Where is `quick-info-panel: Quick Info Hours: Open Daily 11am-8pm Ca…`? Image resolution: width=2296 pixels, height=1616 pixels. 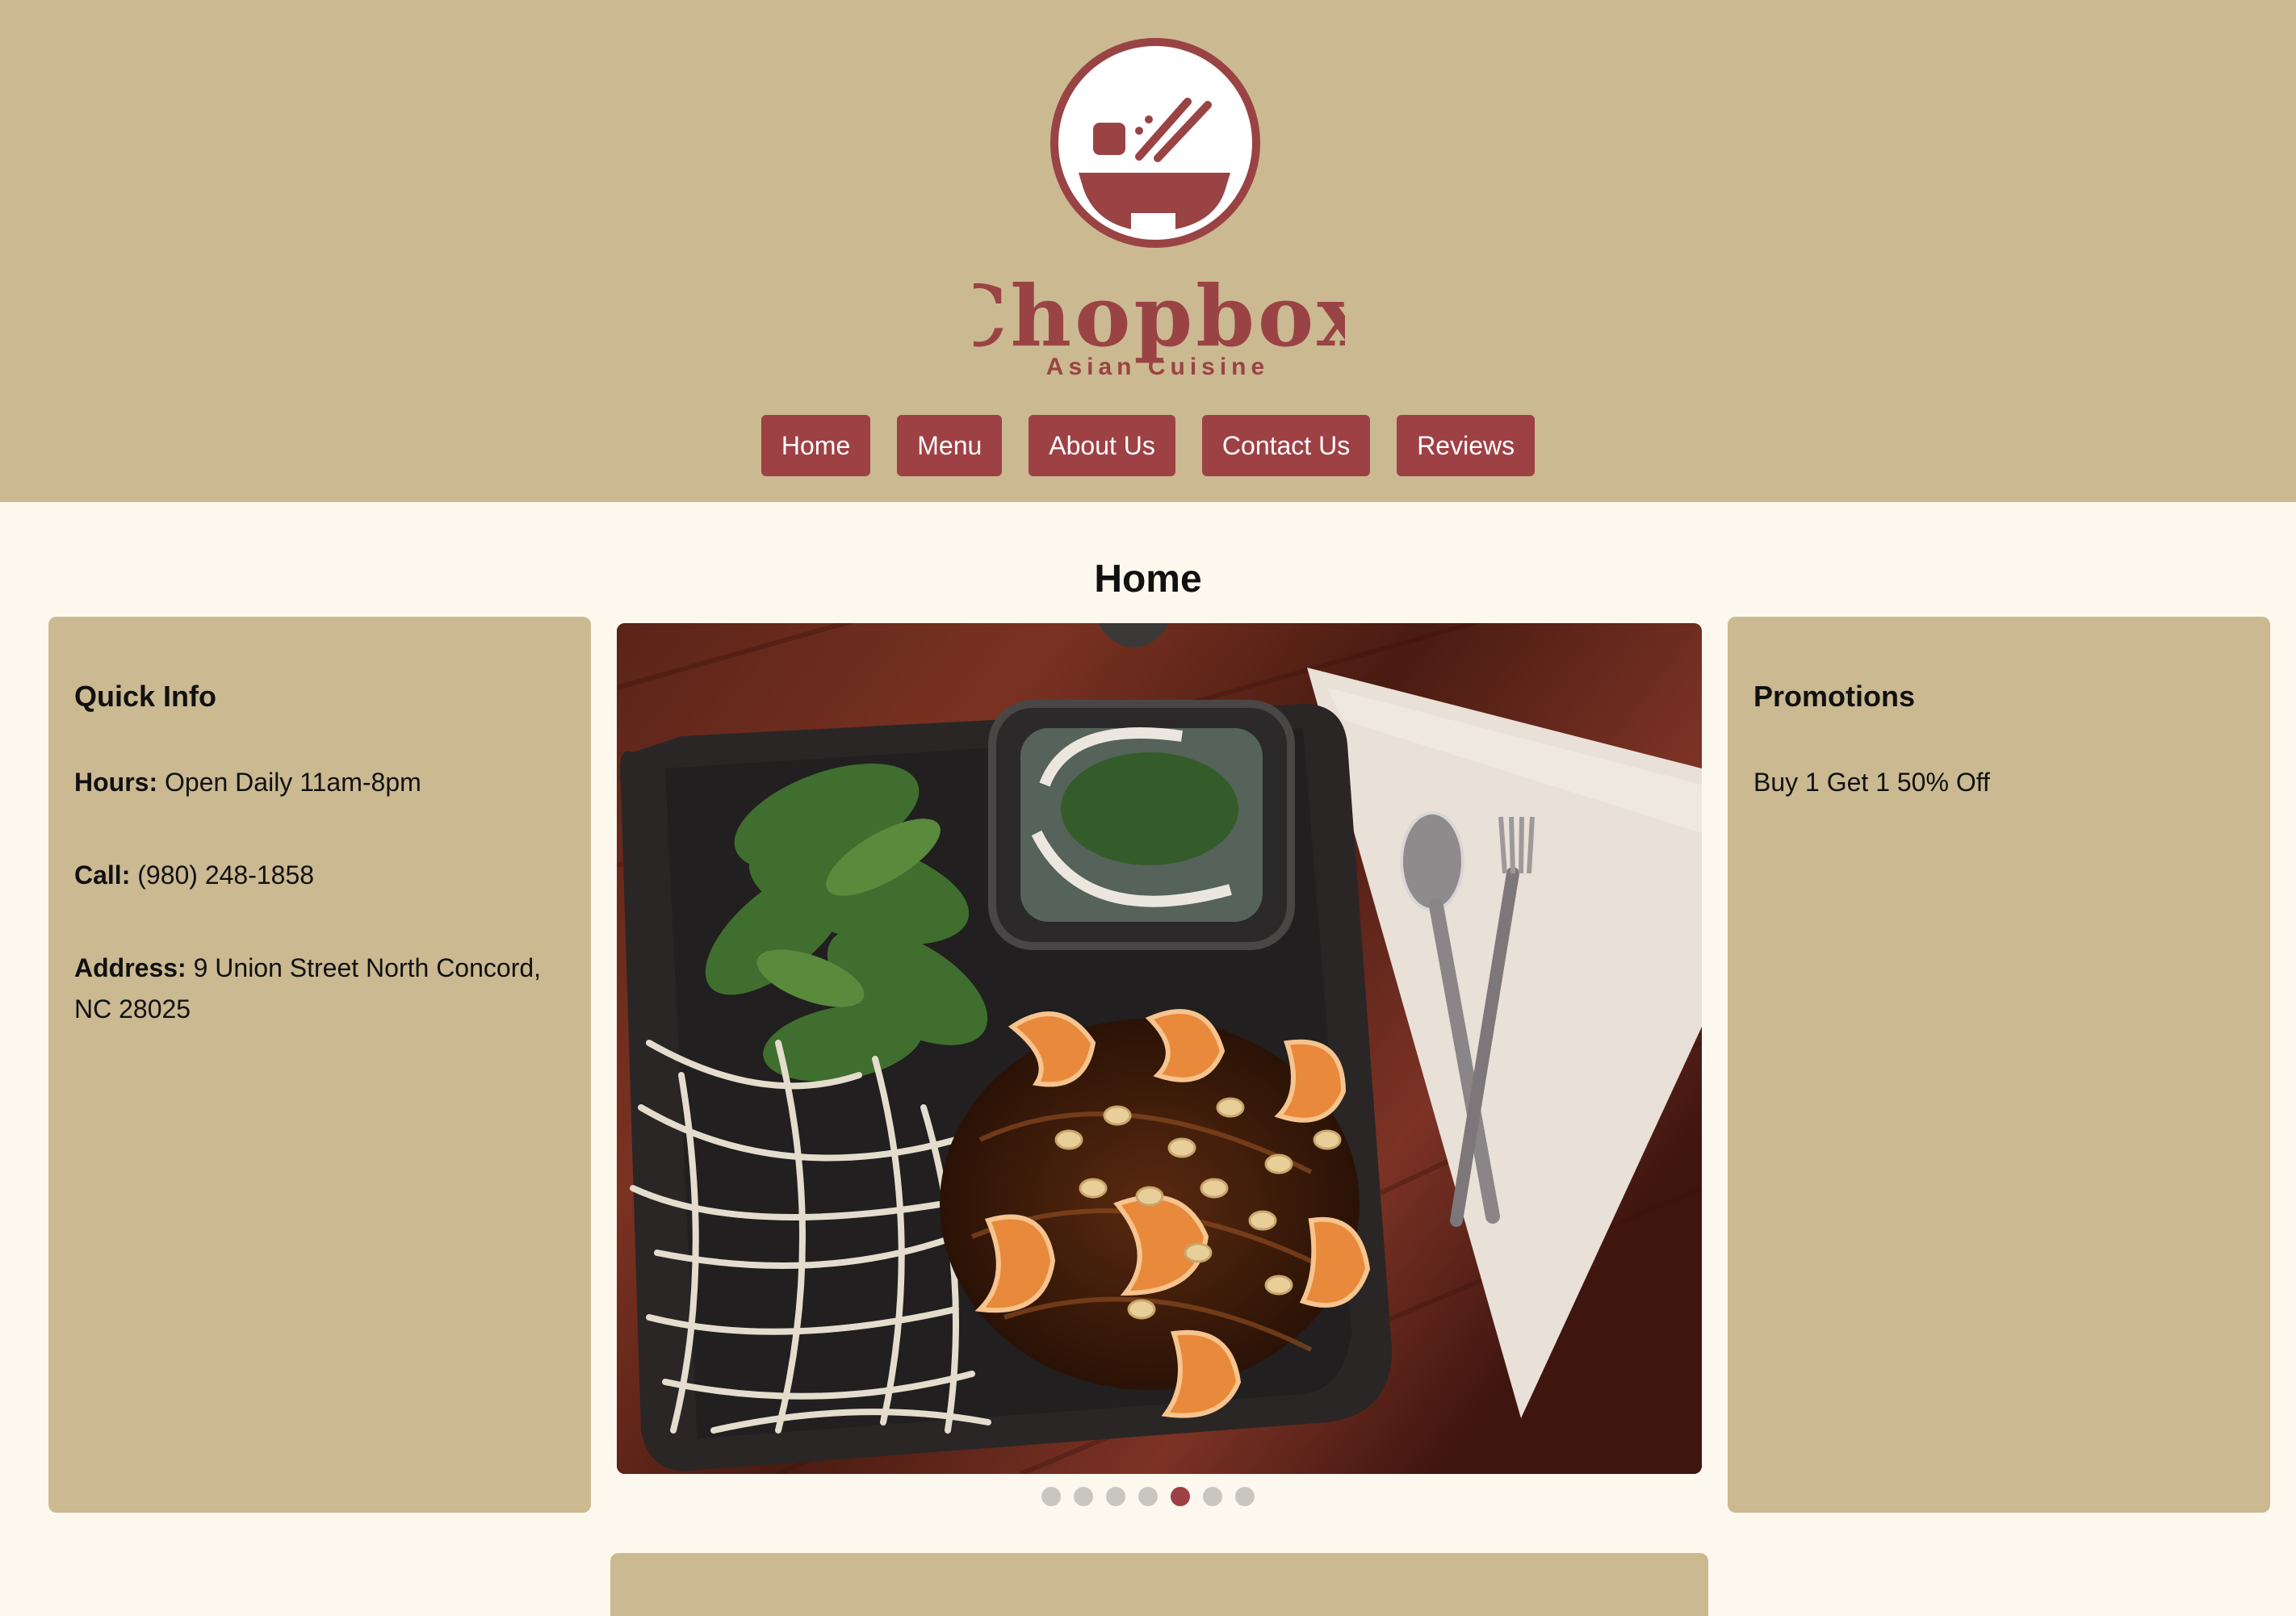
quick-info-panel: Quick Info Hours: Open Daily 11am-8pm Ca… is located at coordinates (319, 1065).